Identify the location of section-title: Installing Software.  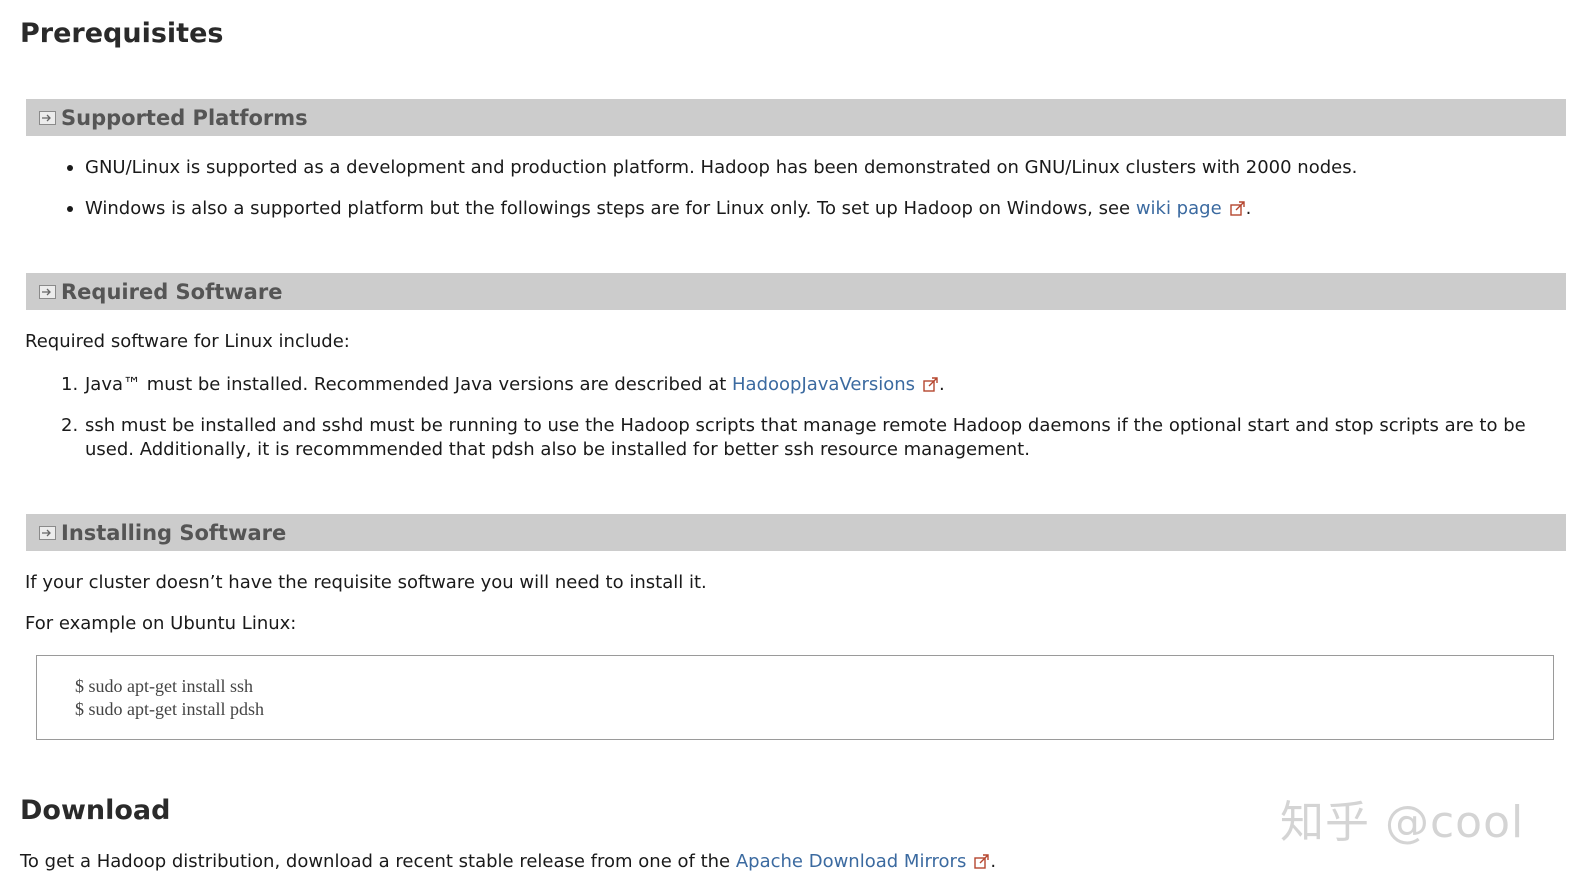
(174, 532).